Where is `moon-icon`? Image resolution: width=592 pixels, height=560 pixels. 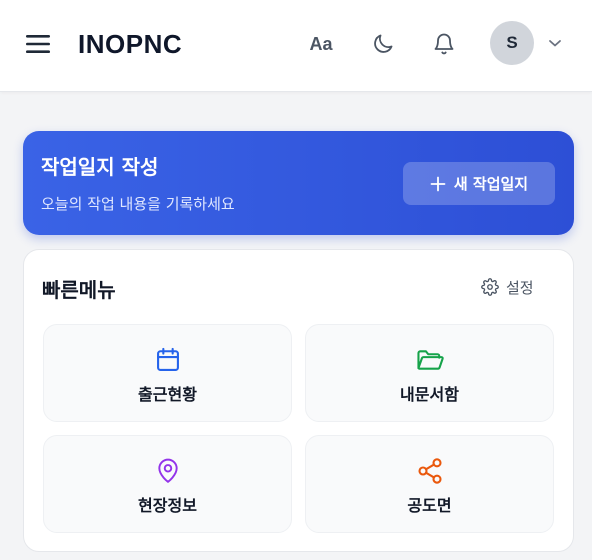
moon-icon is located at coordinates (383, 43).